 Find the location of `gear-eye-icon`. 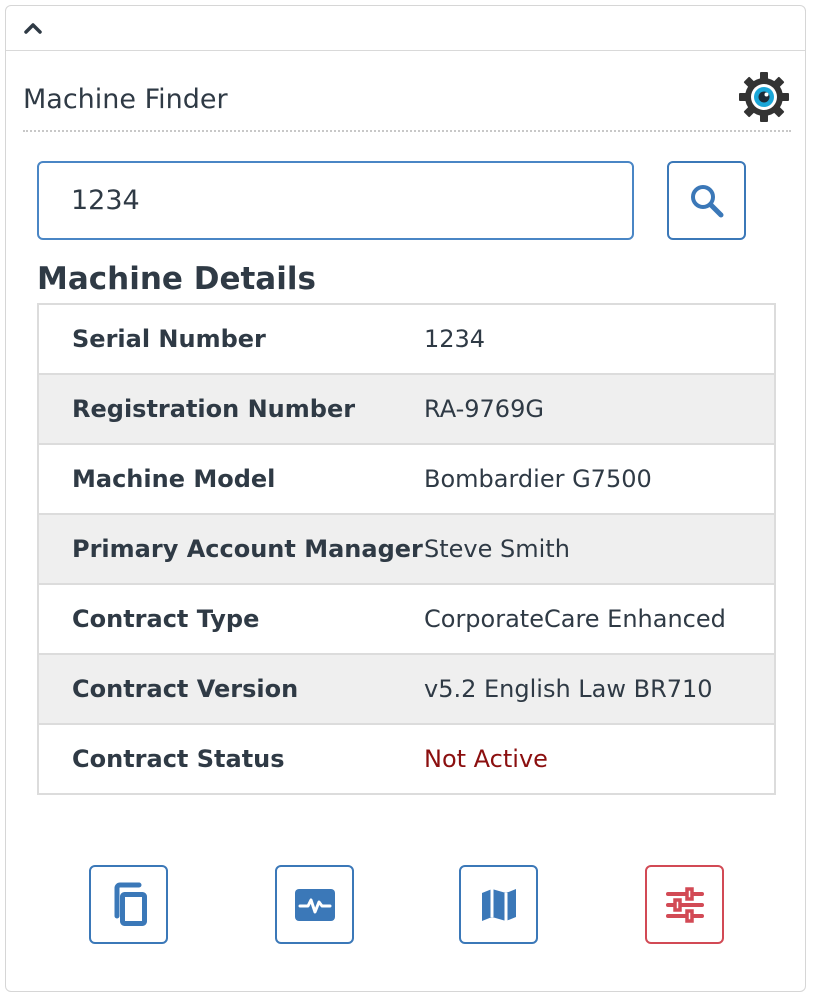

gear-eye-icon is located at coordinates (764, 97).